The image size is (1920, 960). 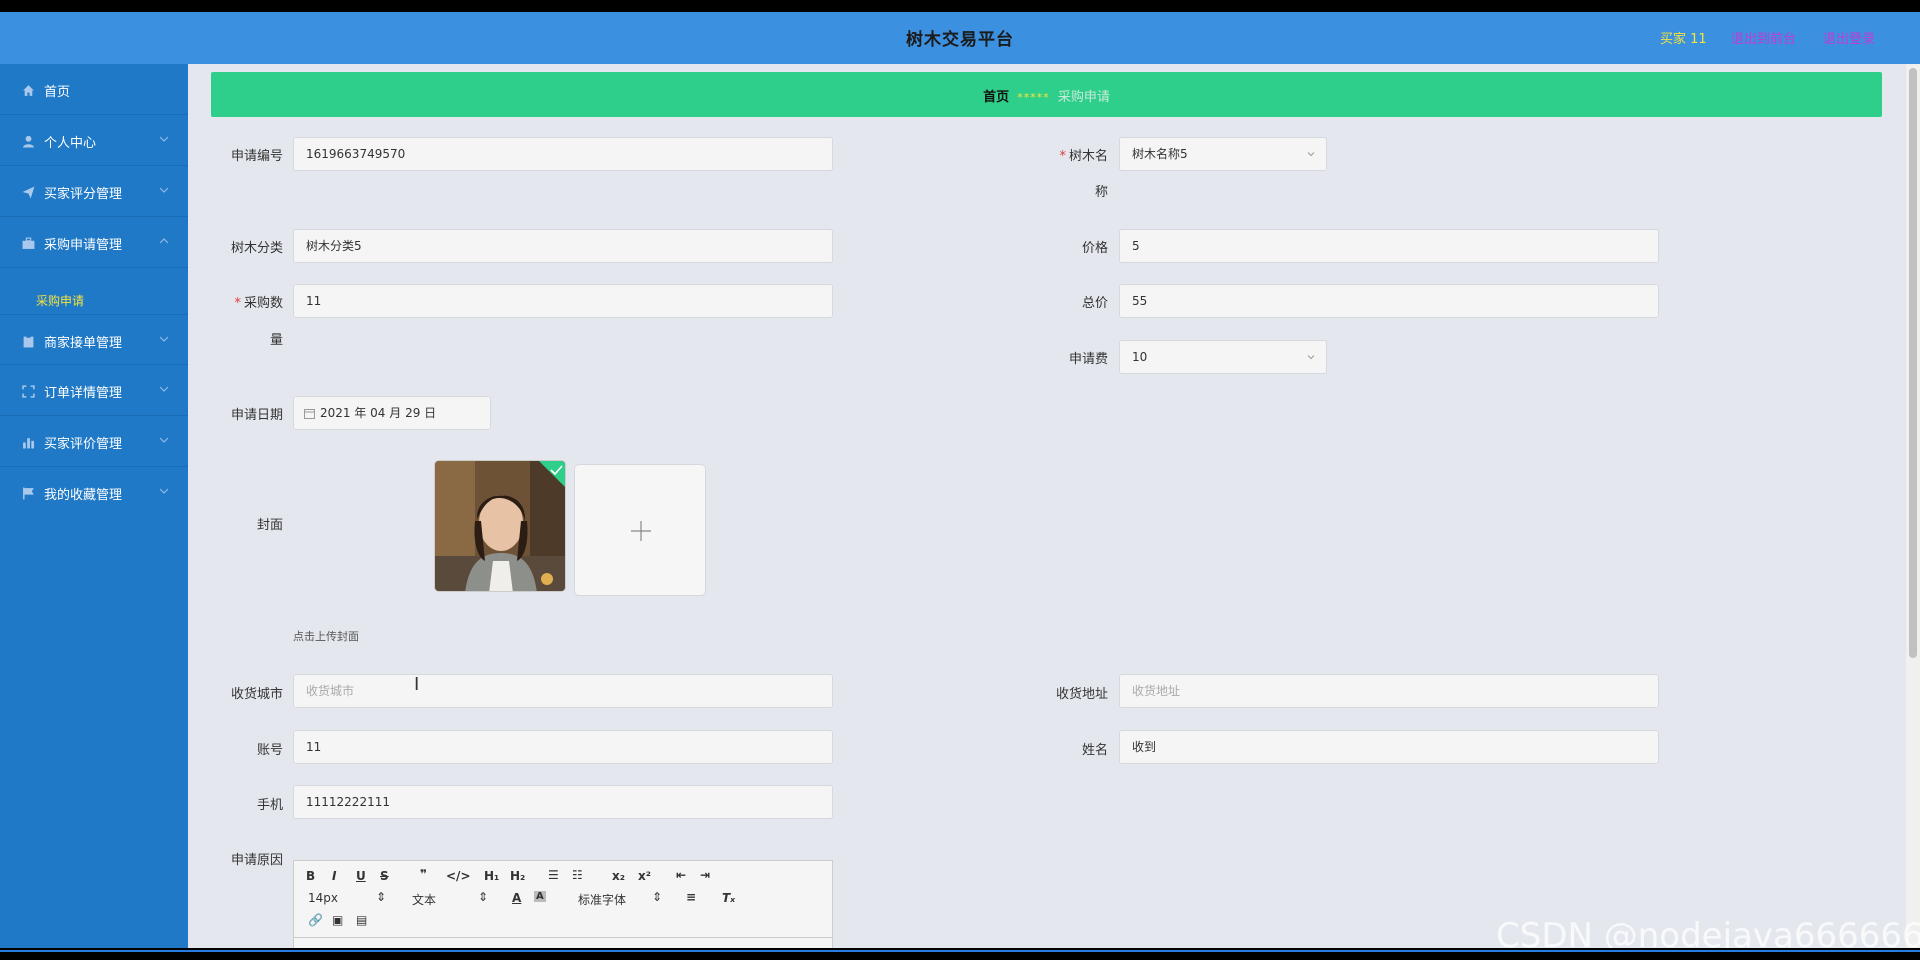 I want to click on sidebar-item-label: 买家评价管理, so click(x=83, y=444).